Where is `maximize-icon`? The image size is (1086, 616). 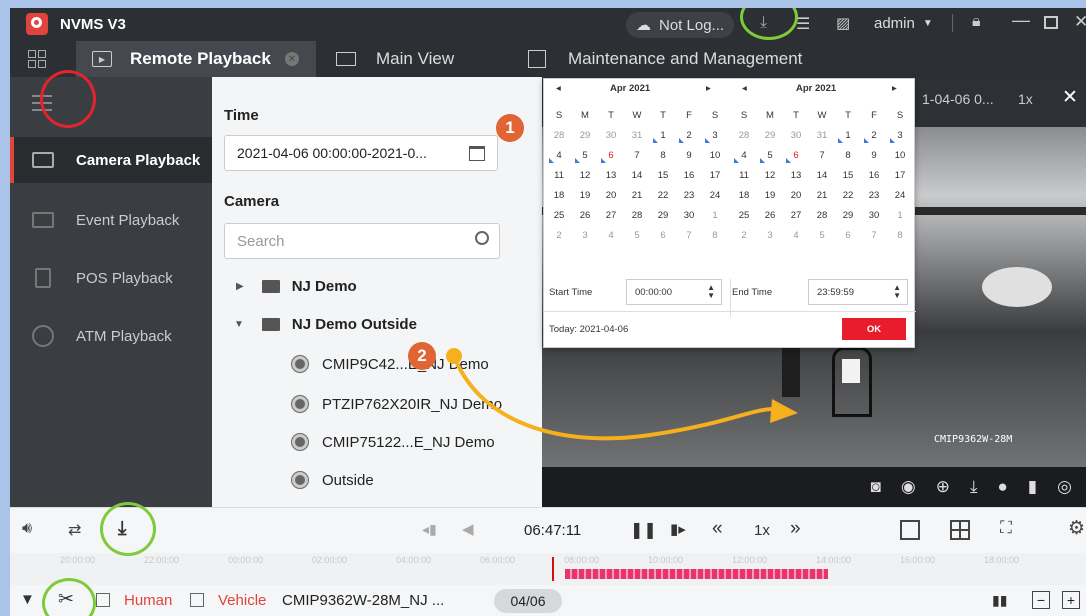
maximize-icon is located at coordinates (1051, 22).